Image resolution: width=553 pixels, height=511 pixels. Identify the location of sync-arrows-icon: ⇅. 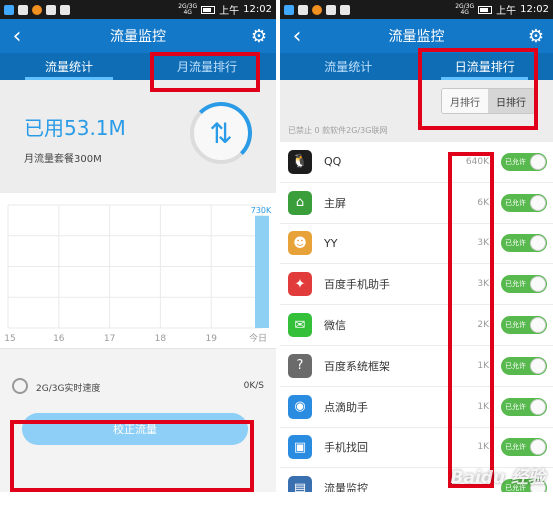
(221, 133).